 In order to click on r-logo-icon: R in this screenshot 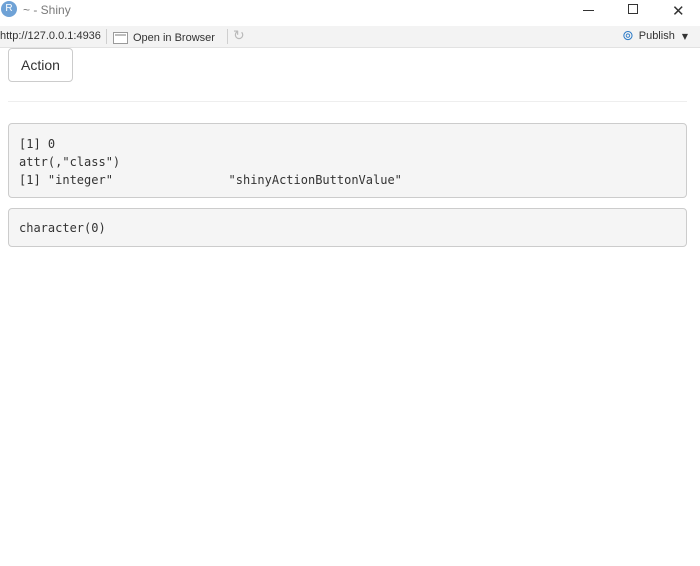, I will do `click(9, 9)`.